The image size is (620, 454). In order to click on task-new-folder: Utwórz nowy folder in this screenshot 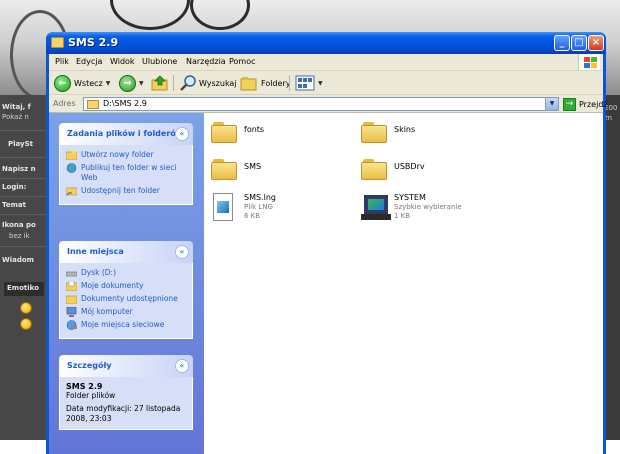, I will do `click(126, 155)`.